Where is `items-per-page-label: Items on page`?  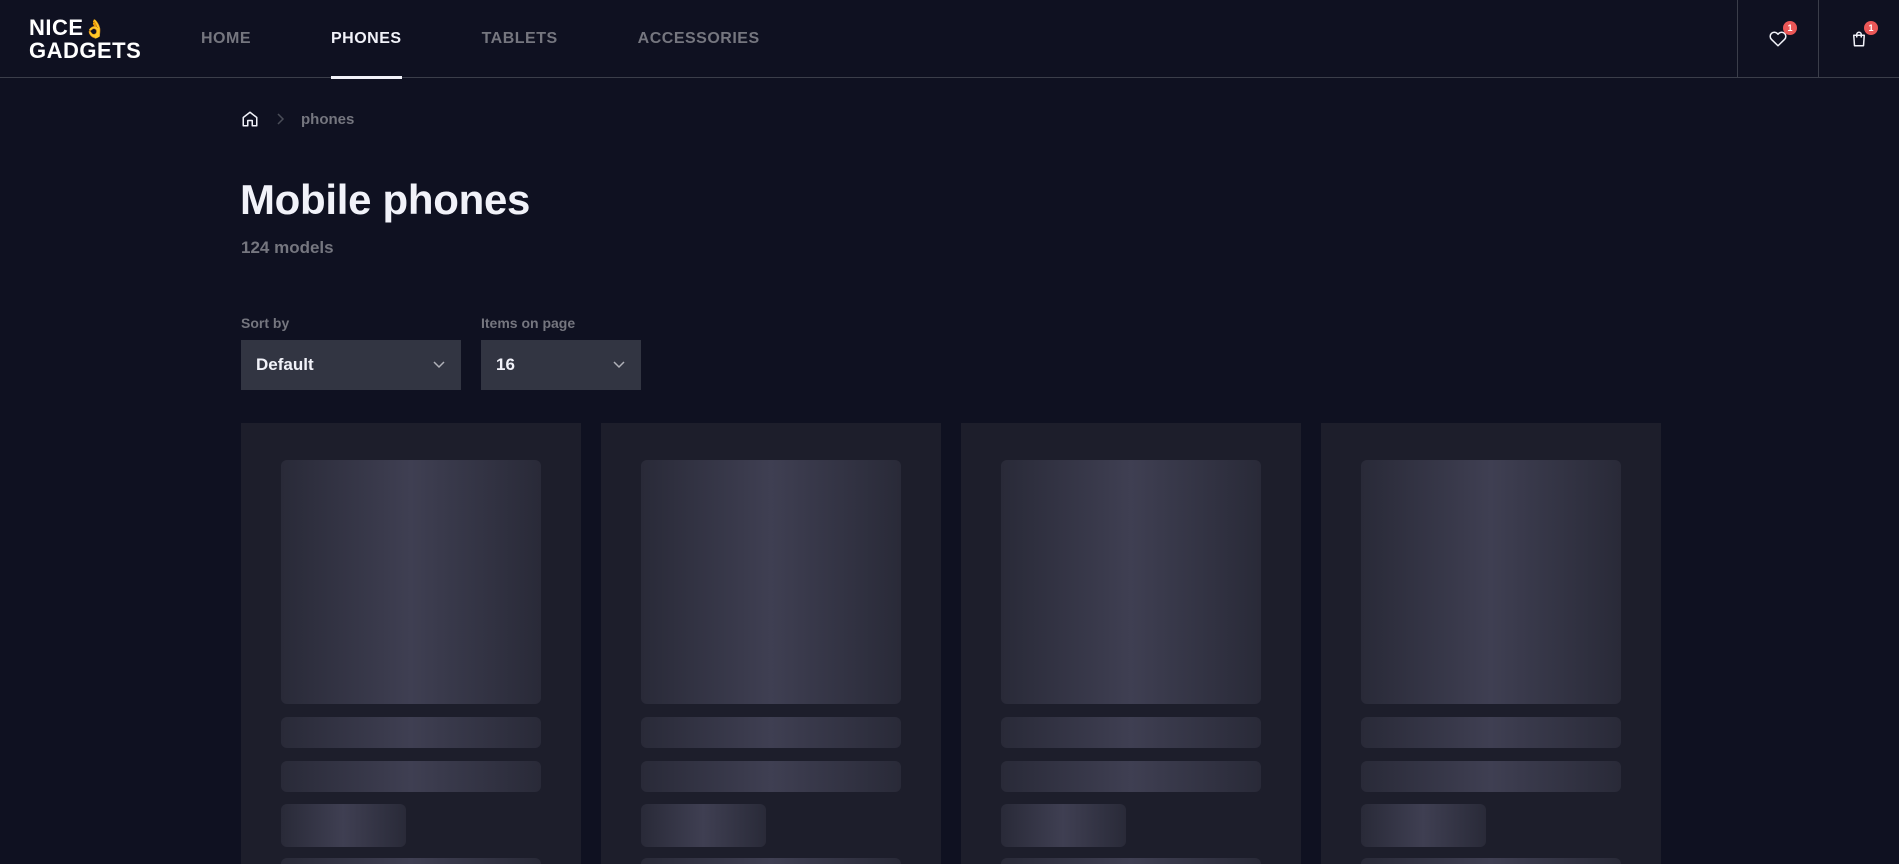 items-per-page-label: Items on page is located at coordinates (528, 323).